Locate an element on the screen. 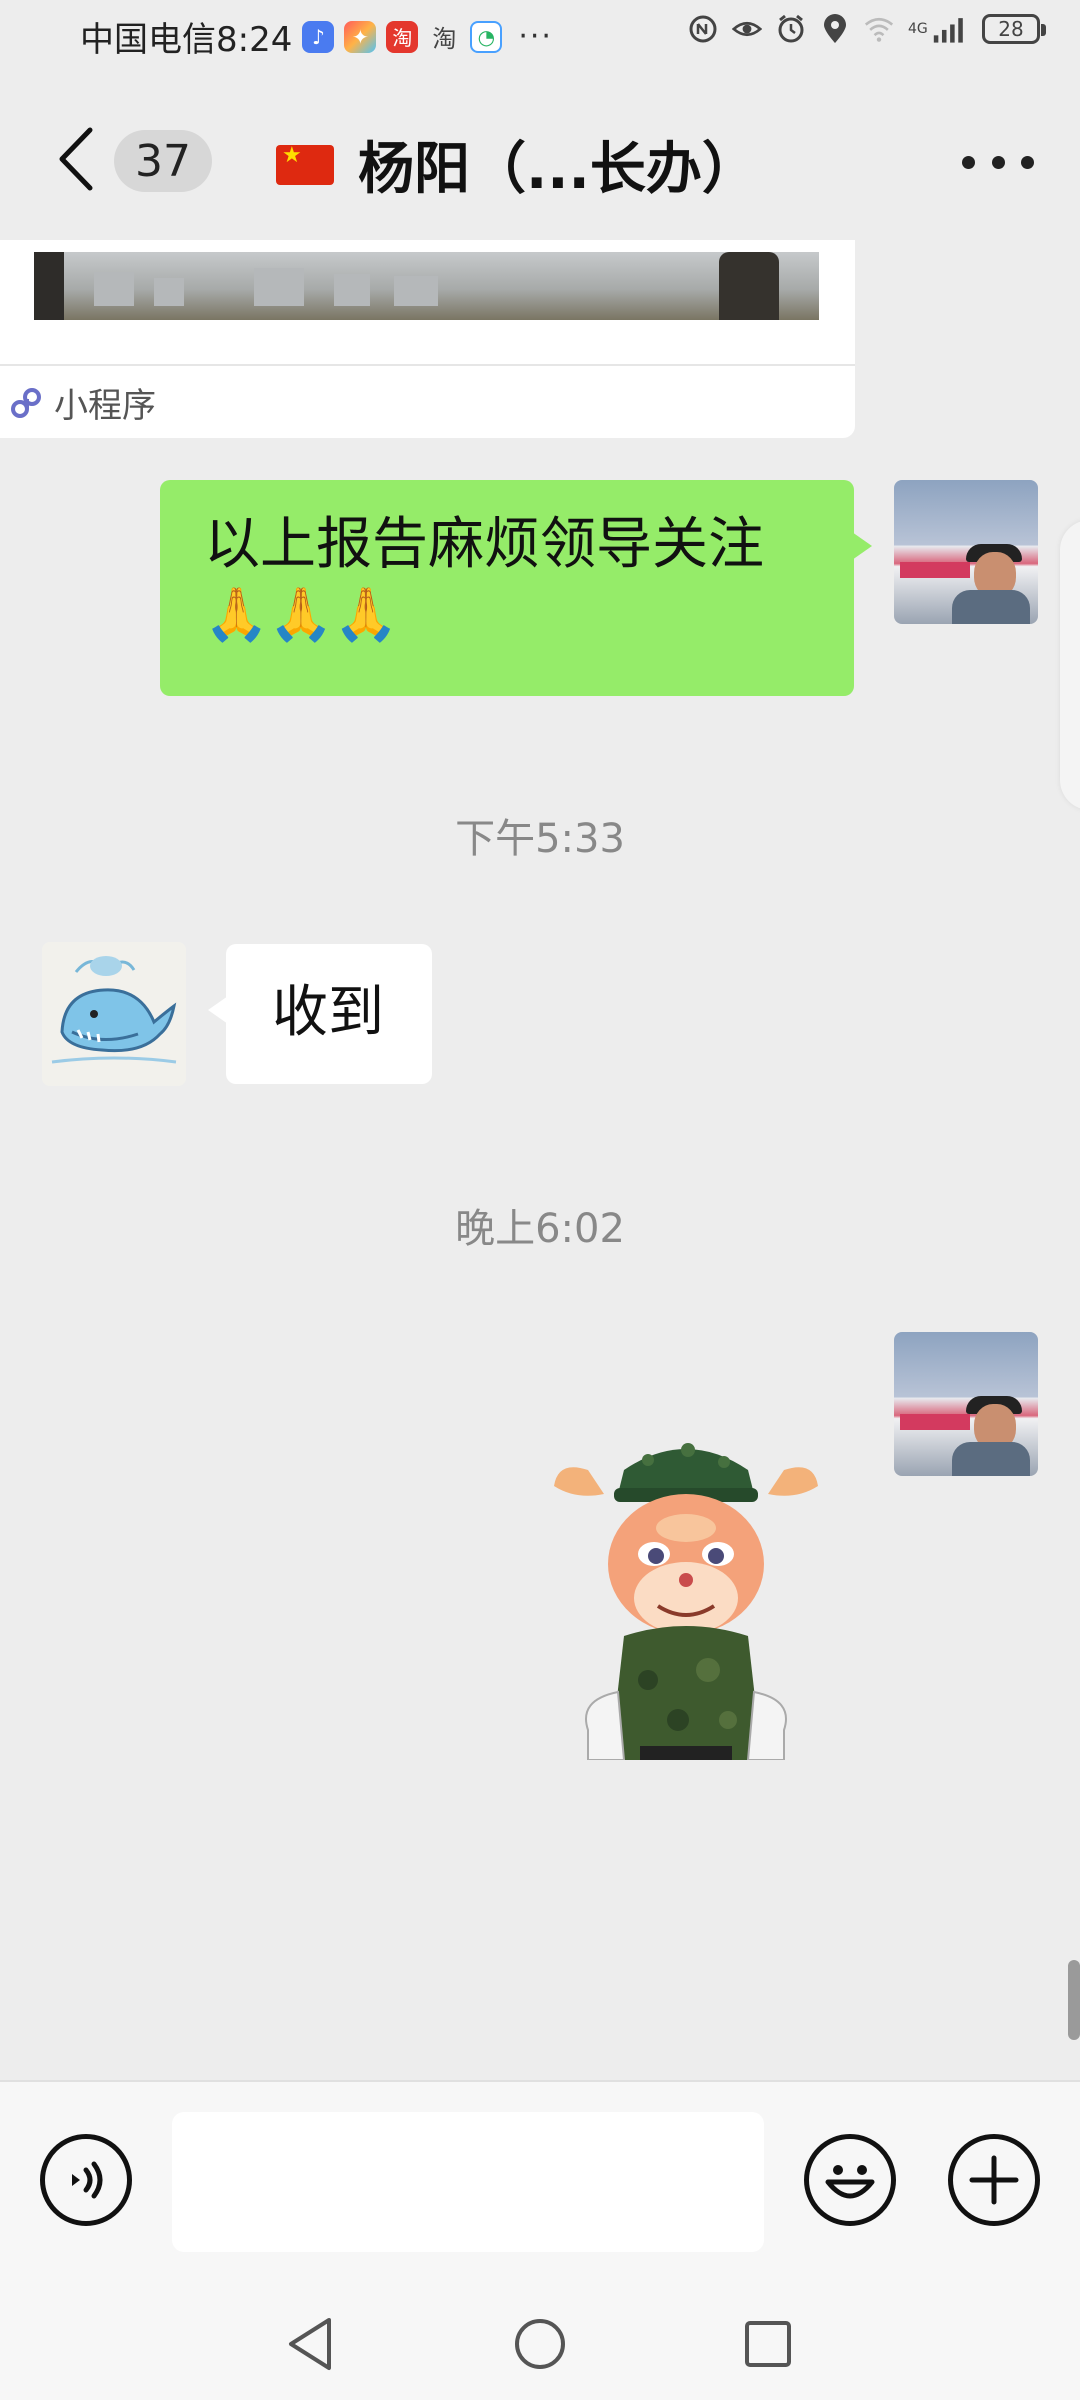  nav-back-button is located at coordinates (310, 2344).